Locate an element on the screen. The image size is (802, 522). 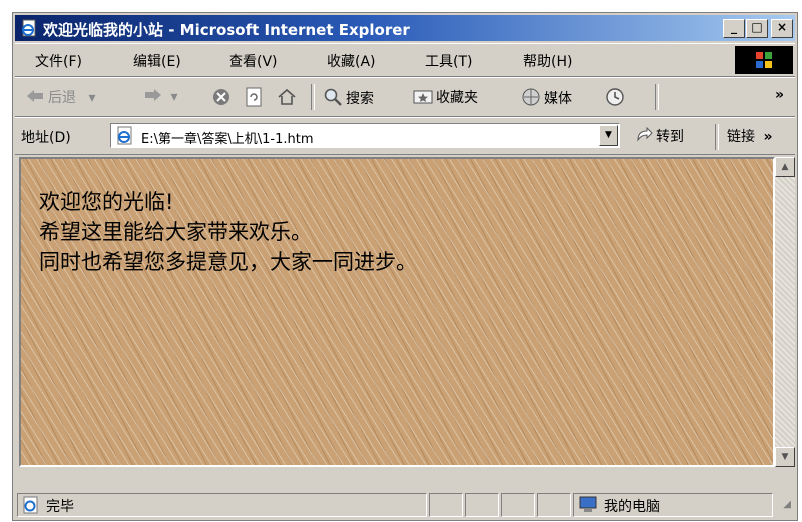
my-computer-icon is located at coordinates (588, 507).